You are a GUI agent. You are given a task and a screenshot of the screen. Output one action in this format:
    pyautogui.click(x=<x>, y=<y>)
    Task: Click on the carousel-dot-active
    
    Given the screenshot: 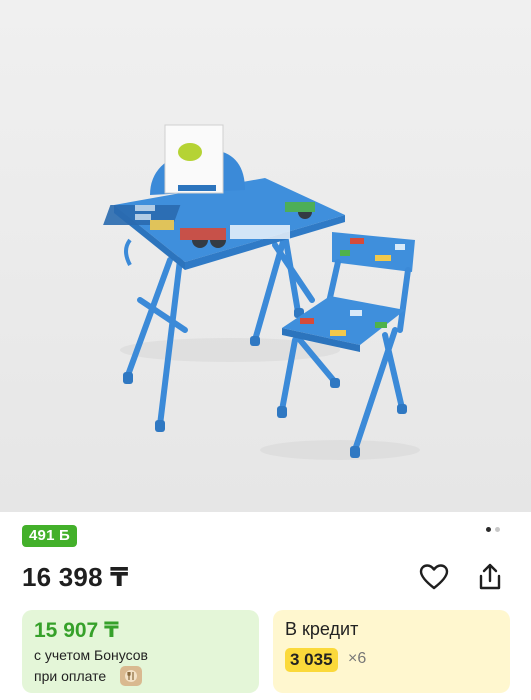 What is the action you would take?
    pyautogui.click(x=488, y=529)
    